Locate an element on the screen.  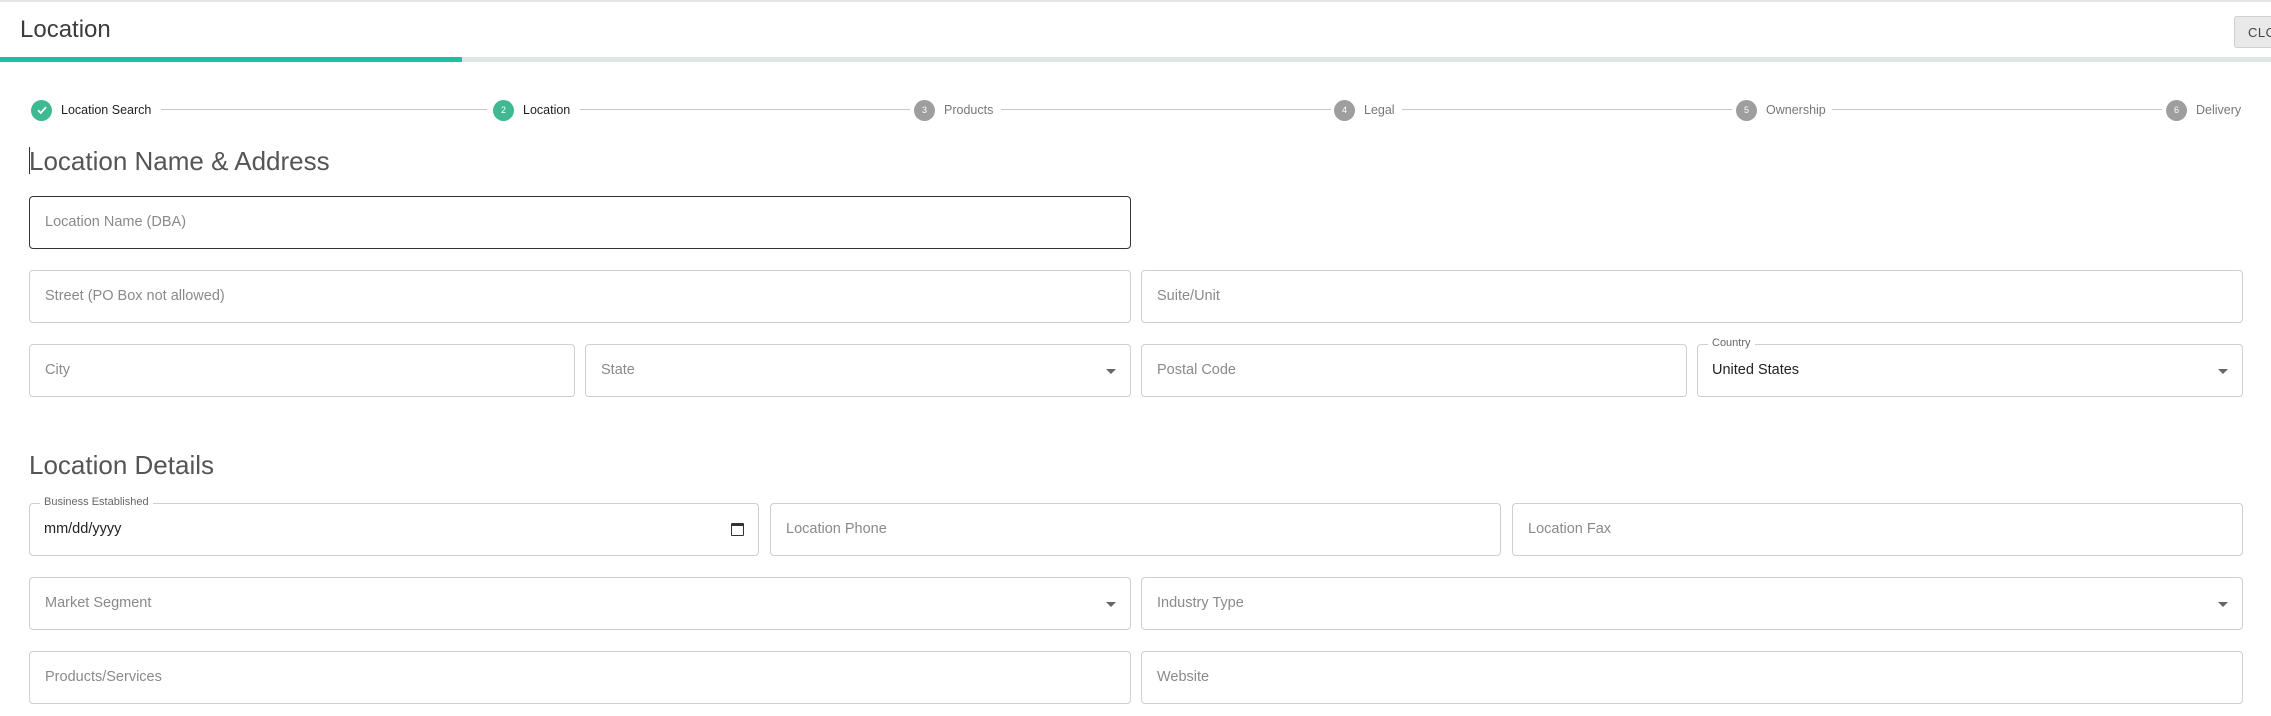
field-placeholder: Website is located at coordinates (1183, 677).